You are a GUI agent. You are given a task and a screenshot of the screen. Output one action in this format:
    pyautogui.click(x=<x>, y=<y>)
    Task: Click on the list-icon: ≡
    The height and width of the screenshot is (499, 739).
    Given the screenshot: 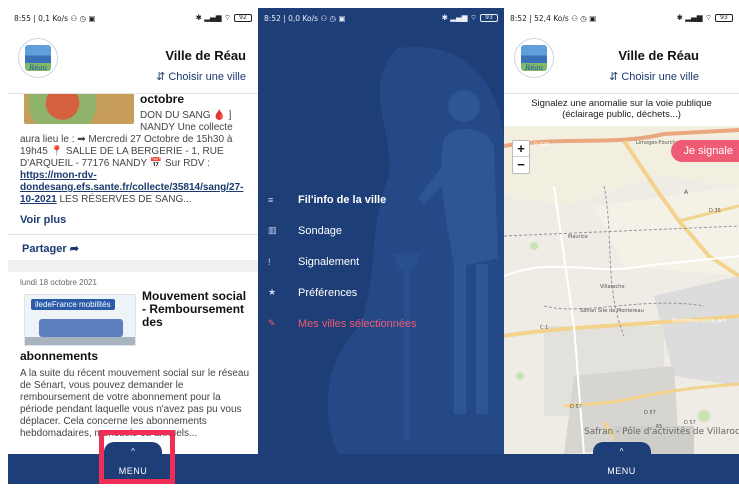 What is the action you would take?
    pyautogui.click(x=271, y=199)
    